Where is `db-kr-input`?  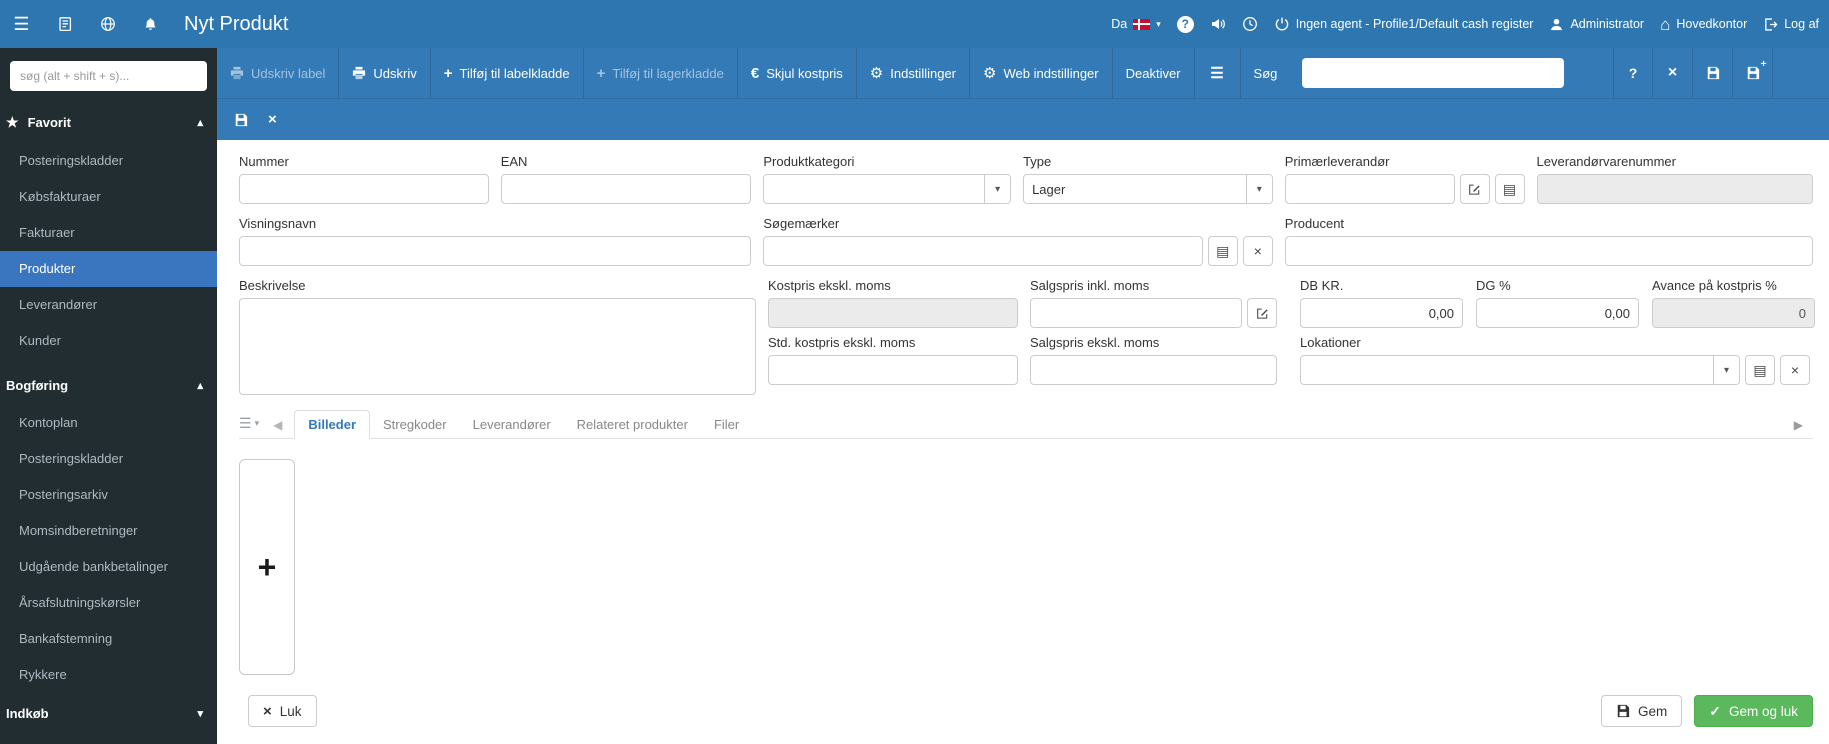 db-kr-input is located at coordinates (1381, 313).